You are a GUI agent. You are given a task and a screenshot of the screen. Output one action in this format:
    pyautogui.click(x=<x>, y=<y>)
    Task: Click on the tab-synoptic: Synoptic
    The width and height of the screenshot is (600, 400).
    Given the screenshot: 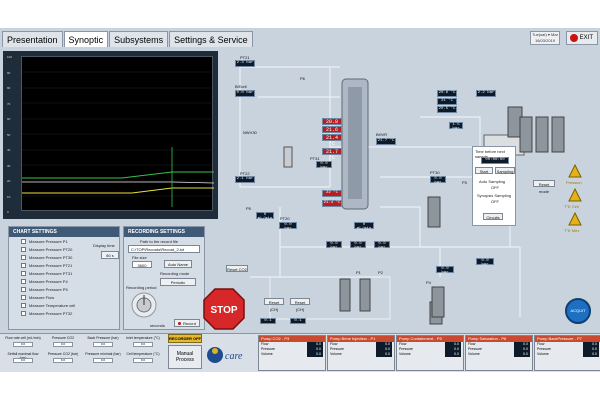 What is the action you would take?
    pyautogui.click(x=86, y=39)
    